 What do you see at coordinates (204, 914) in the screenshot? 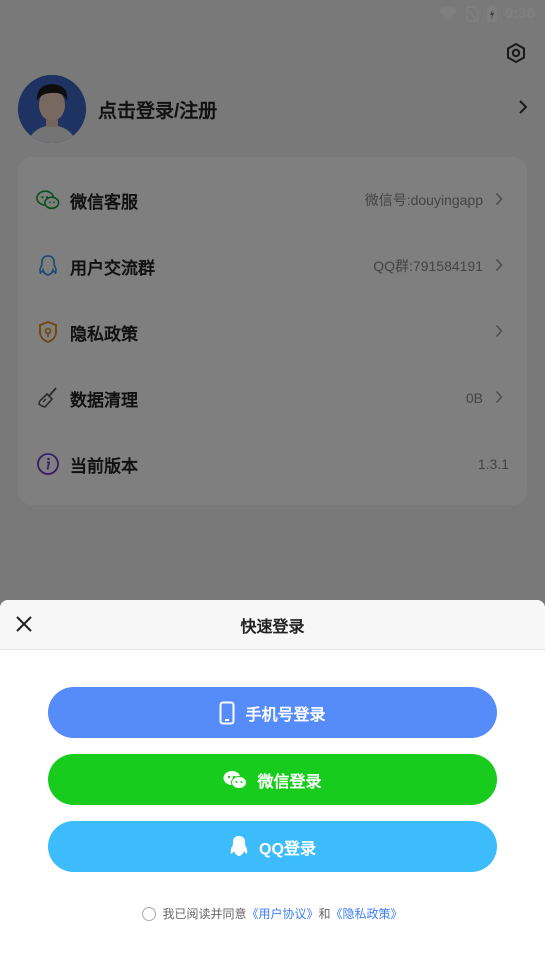
I see `agreement-prefix: 我已阅读并同意` at bounding box center [204, 914].